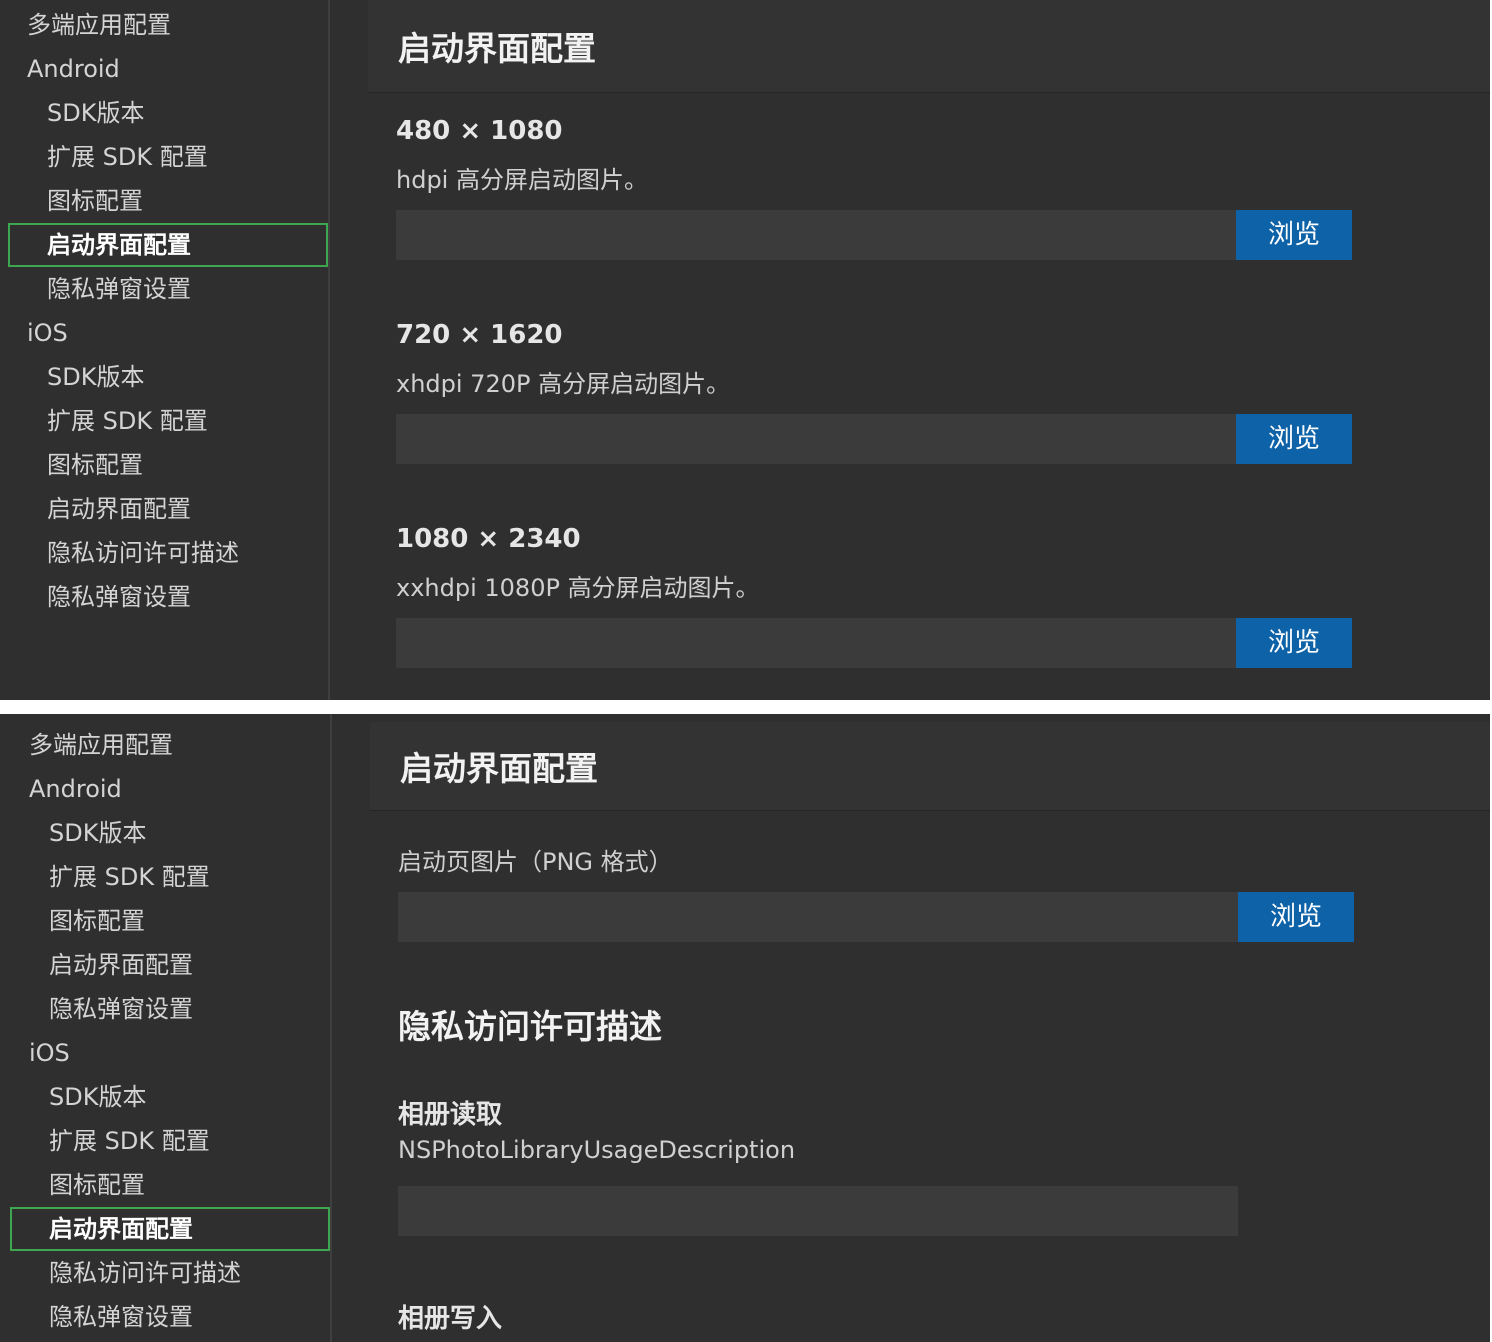 The image size is (1492, 1342). I want to click on launch-image-path-input, so click(818, 917).